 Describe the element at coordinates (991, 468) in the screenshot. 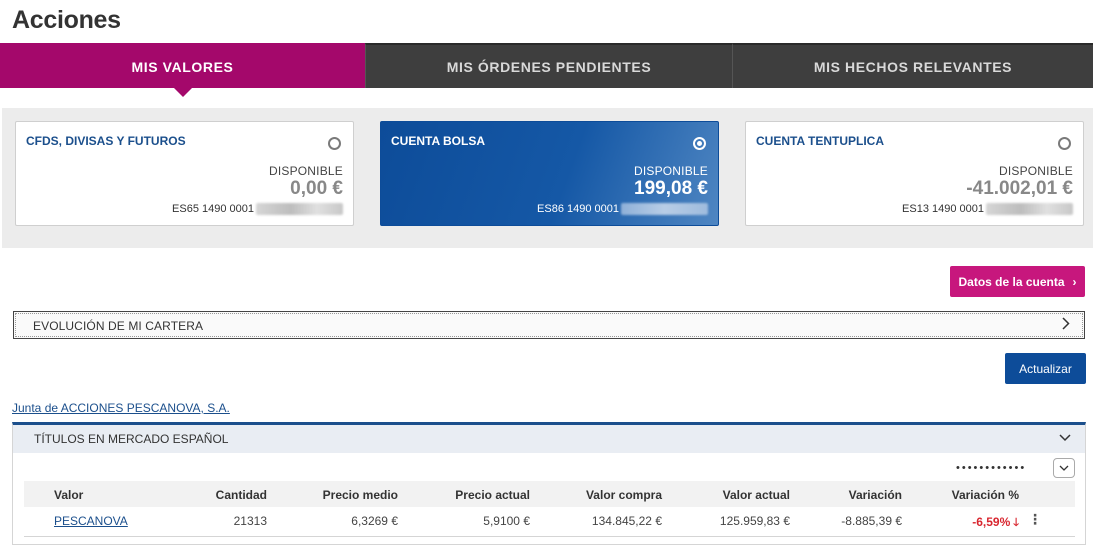

I see `pagination-dots-icon: ••••••••••••` at that location.